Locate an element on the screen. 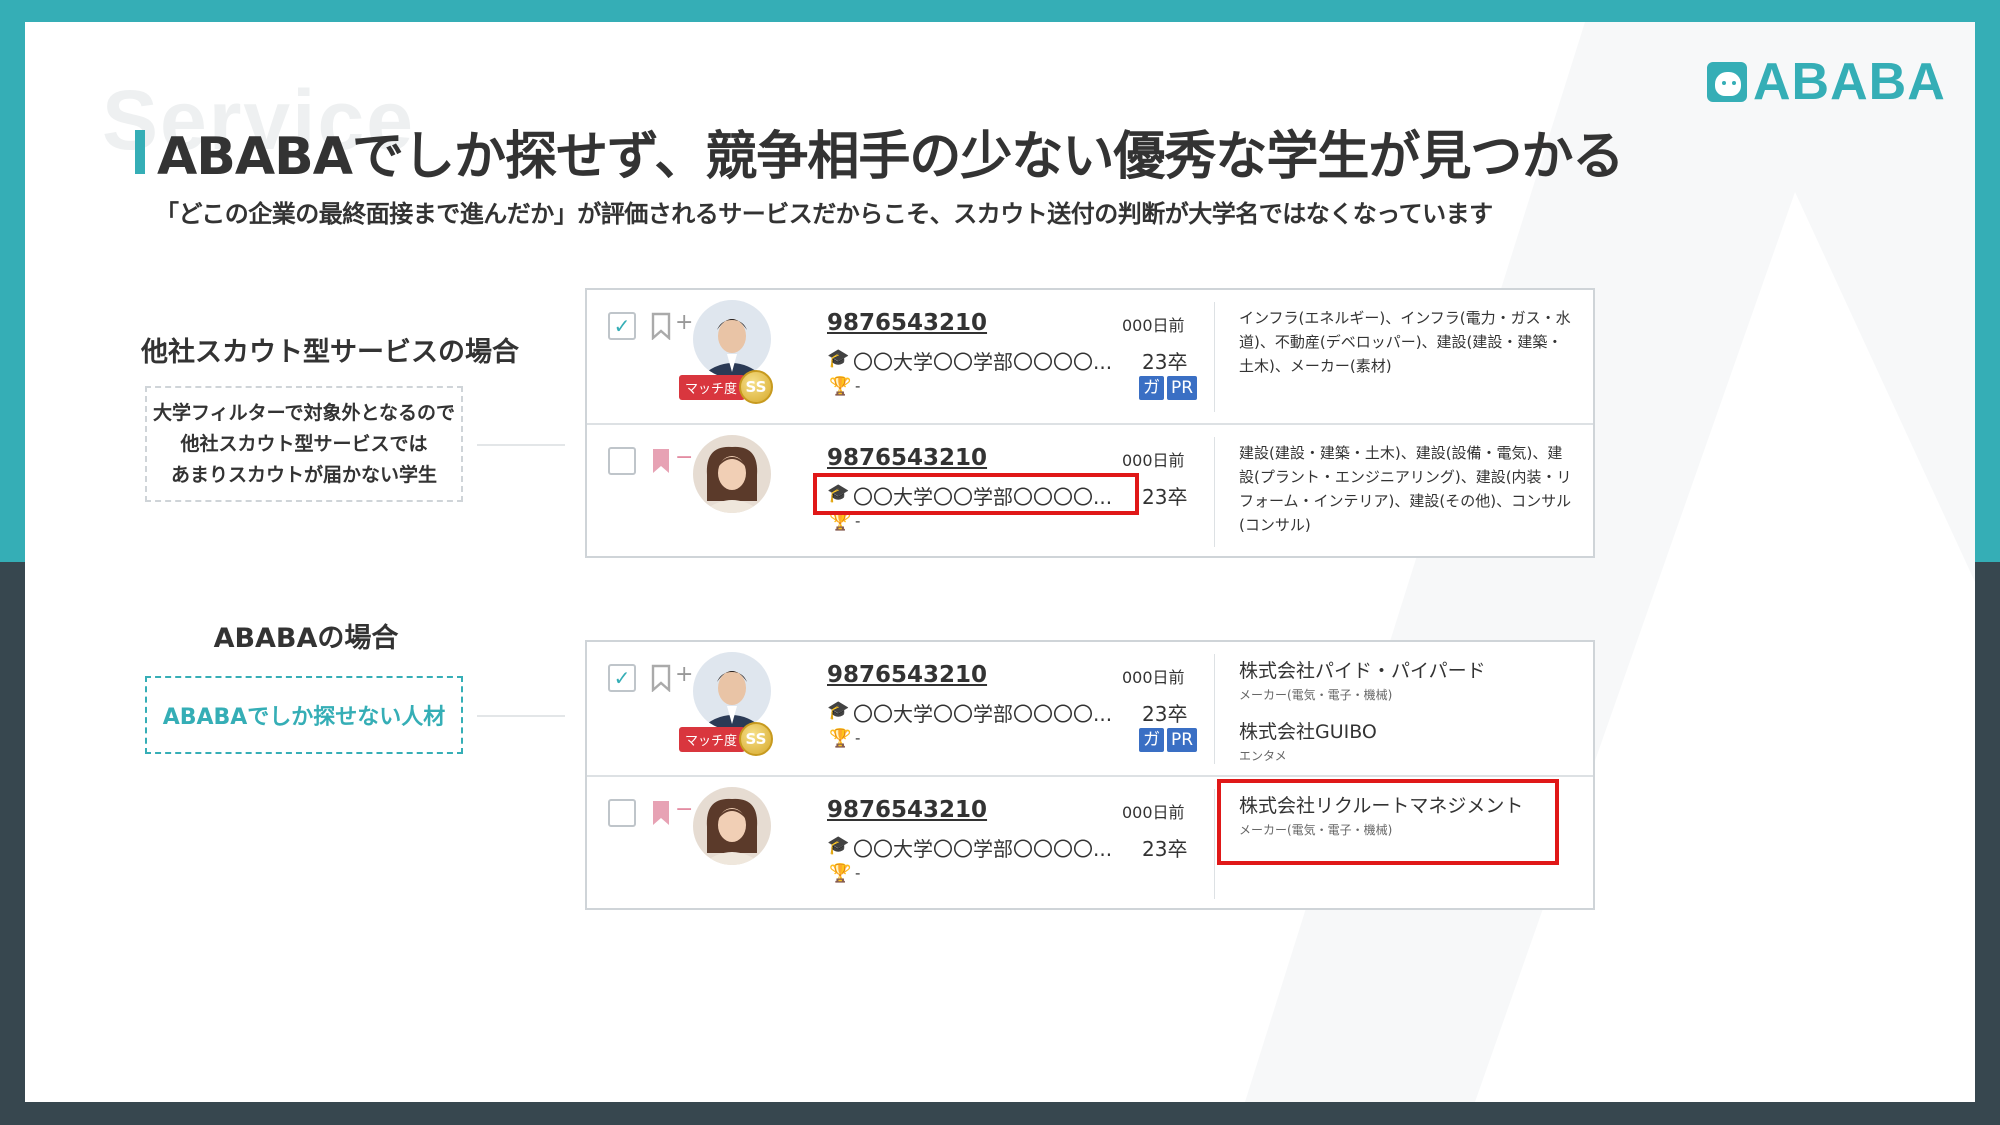 The image size is (2000, 1125). ababa-logo: ABABA is located at coordinates (1826, 82).